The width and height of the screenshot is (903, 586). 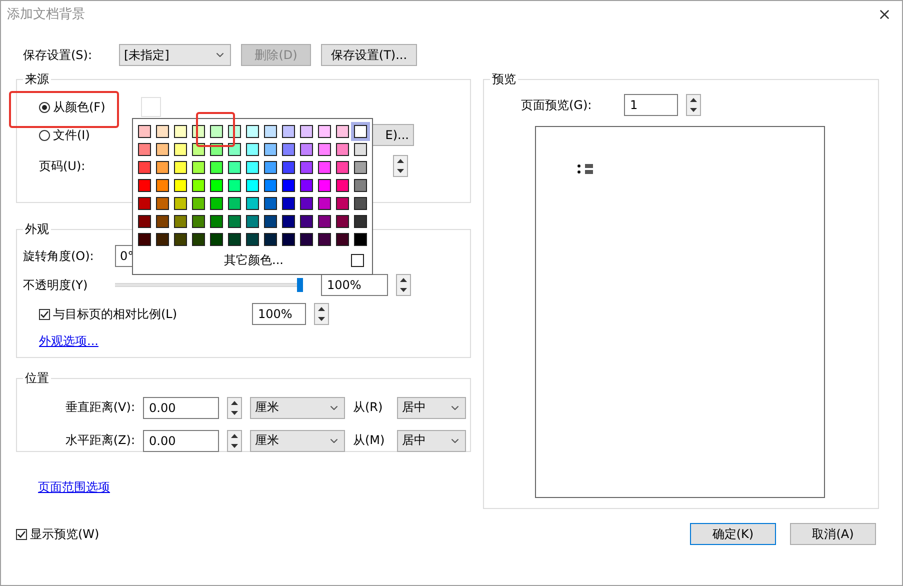 I want to click on cancel-button: 取消(A), so click(x=833, y=534).